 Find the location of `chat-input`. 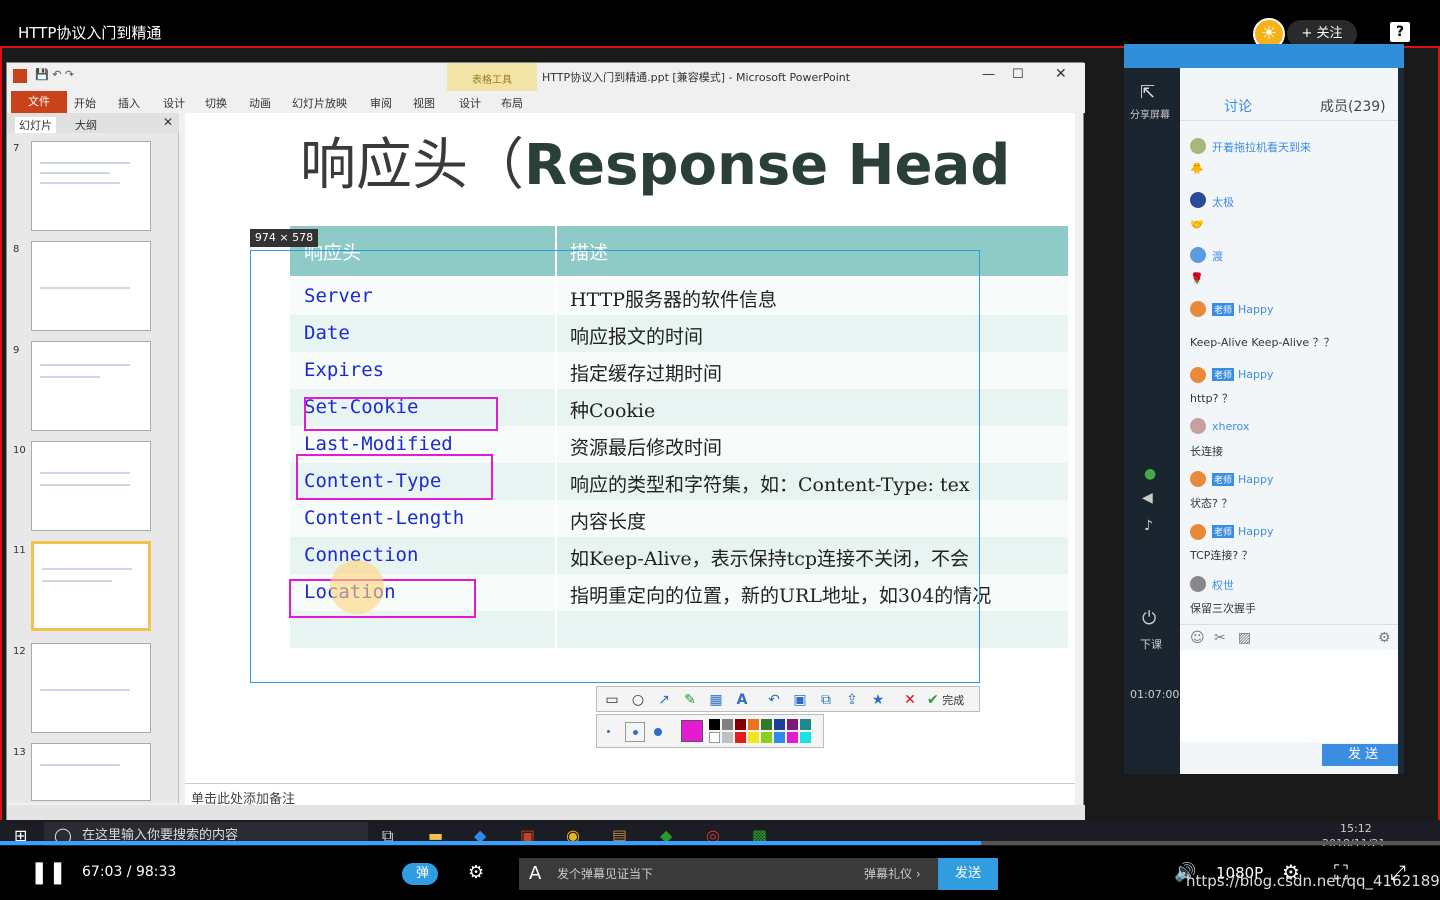

chat-input is located at coordinates (1289, 696).